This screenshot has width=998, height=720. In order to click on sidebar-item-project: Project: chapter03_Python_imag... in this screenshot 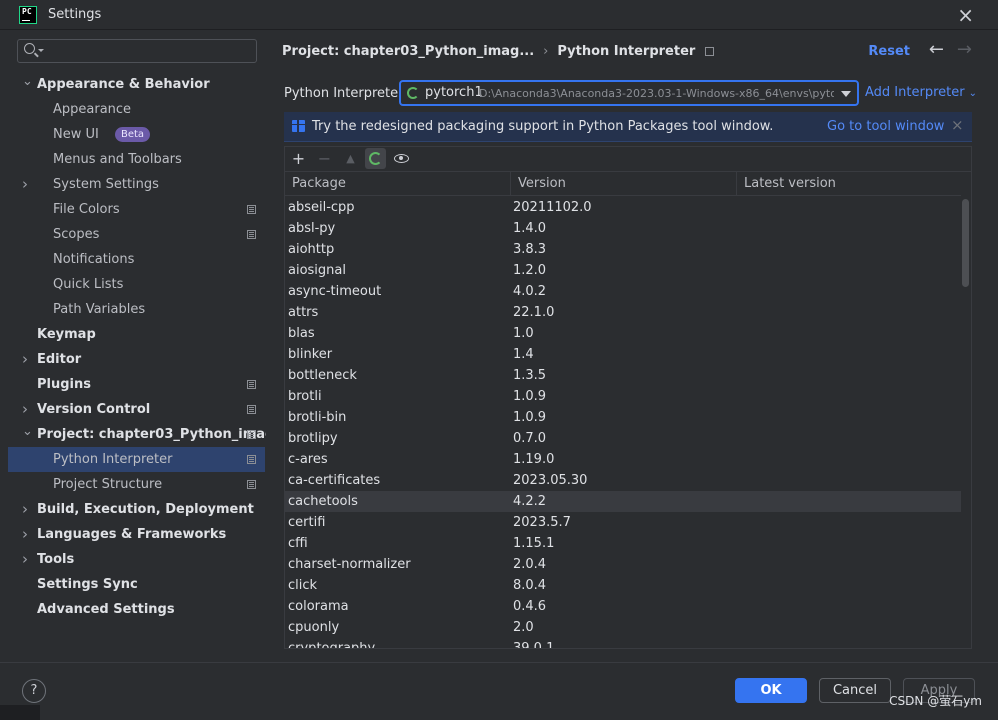, I will do `click(148, 434)`.